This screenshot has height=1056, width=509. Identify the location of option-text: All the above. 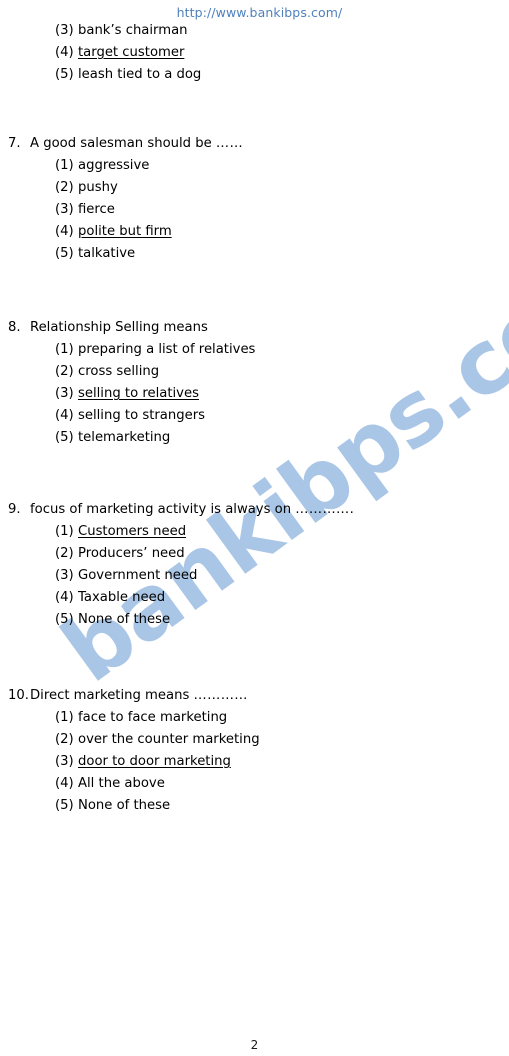
(121, 783).